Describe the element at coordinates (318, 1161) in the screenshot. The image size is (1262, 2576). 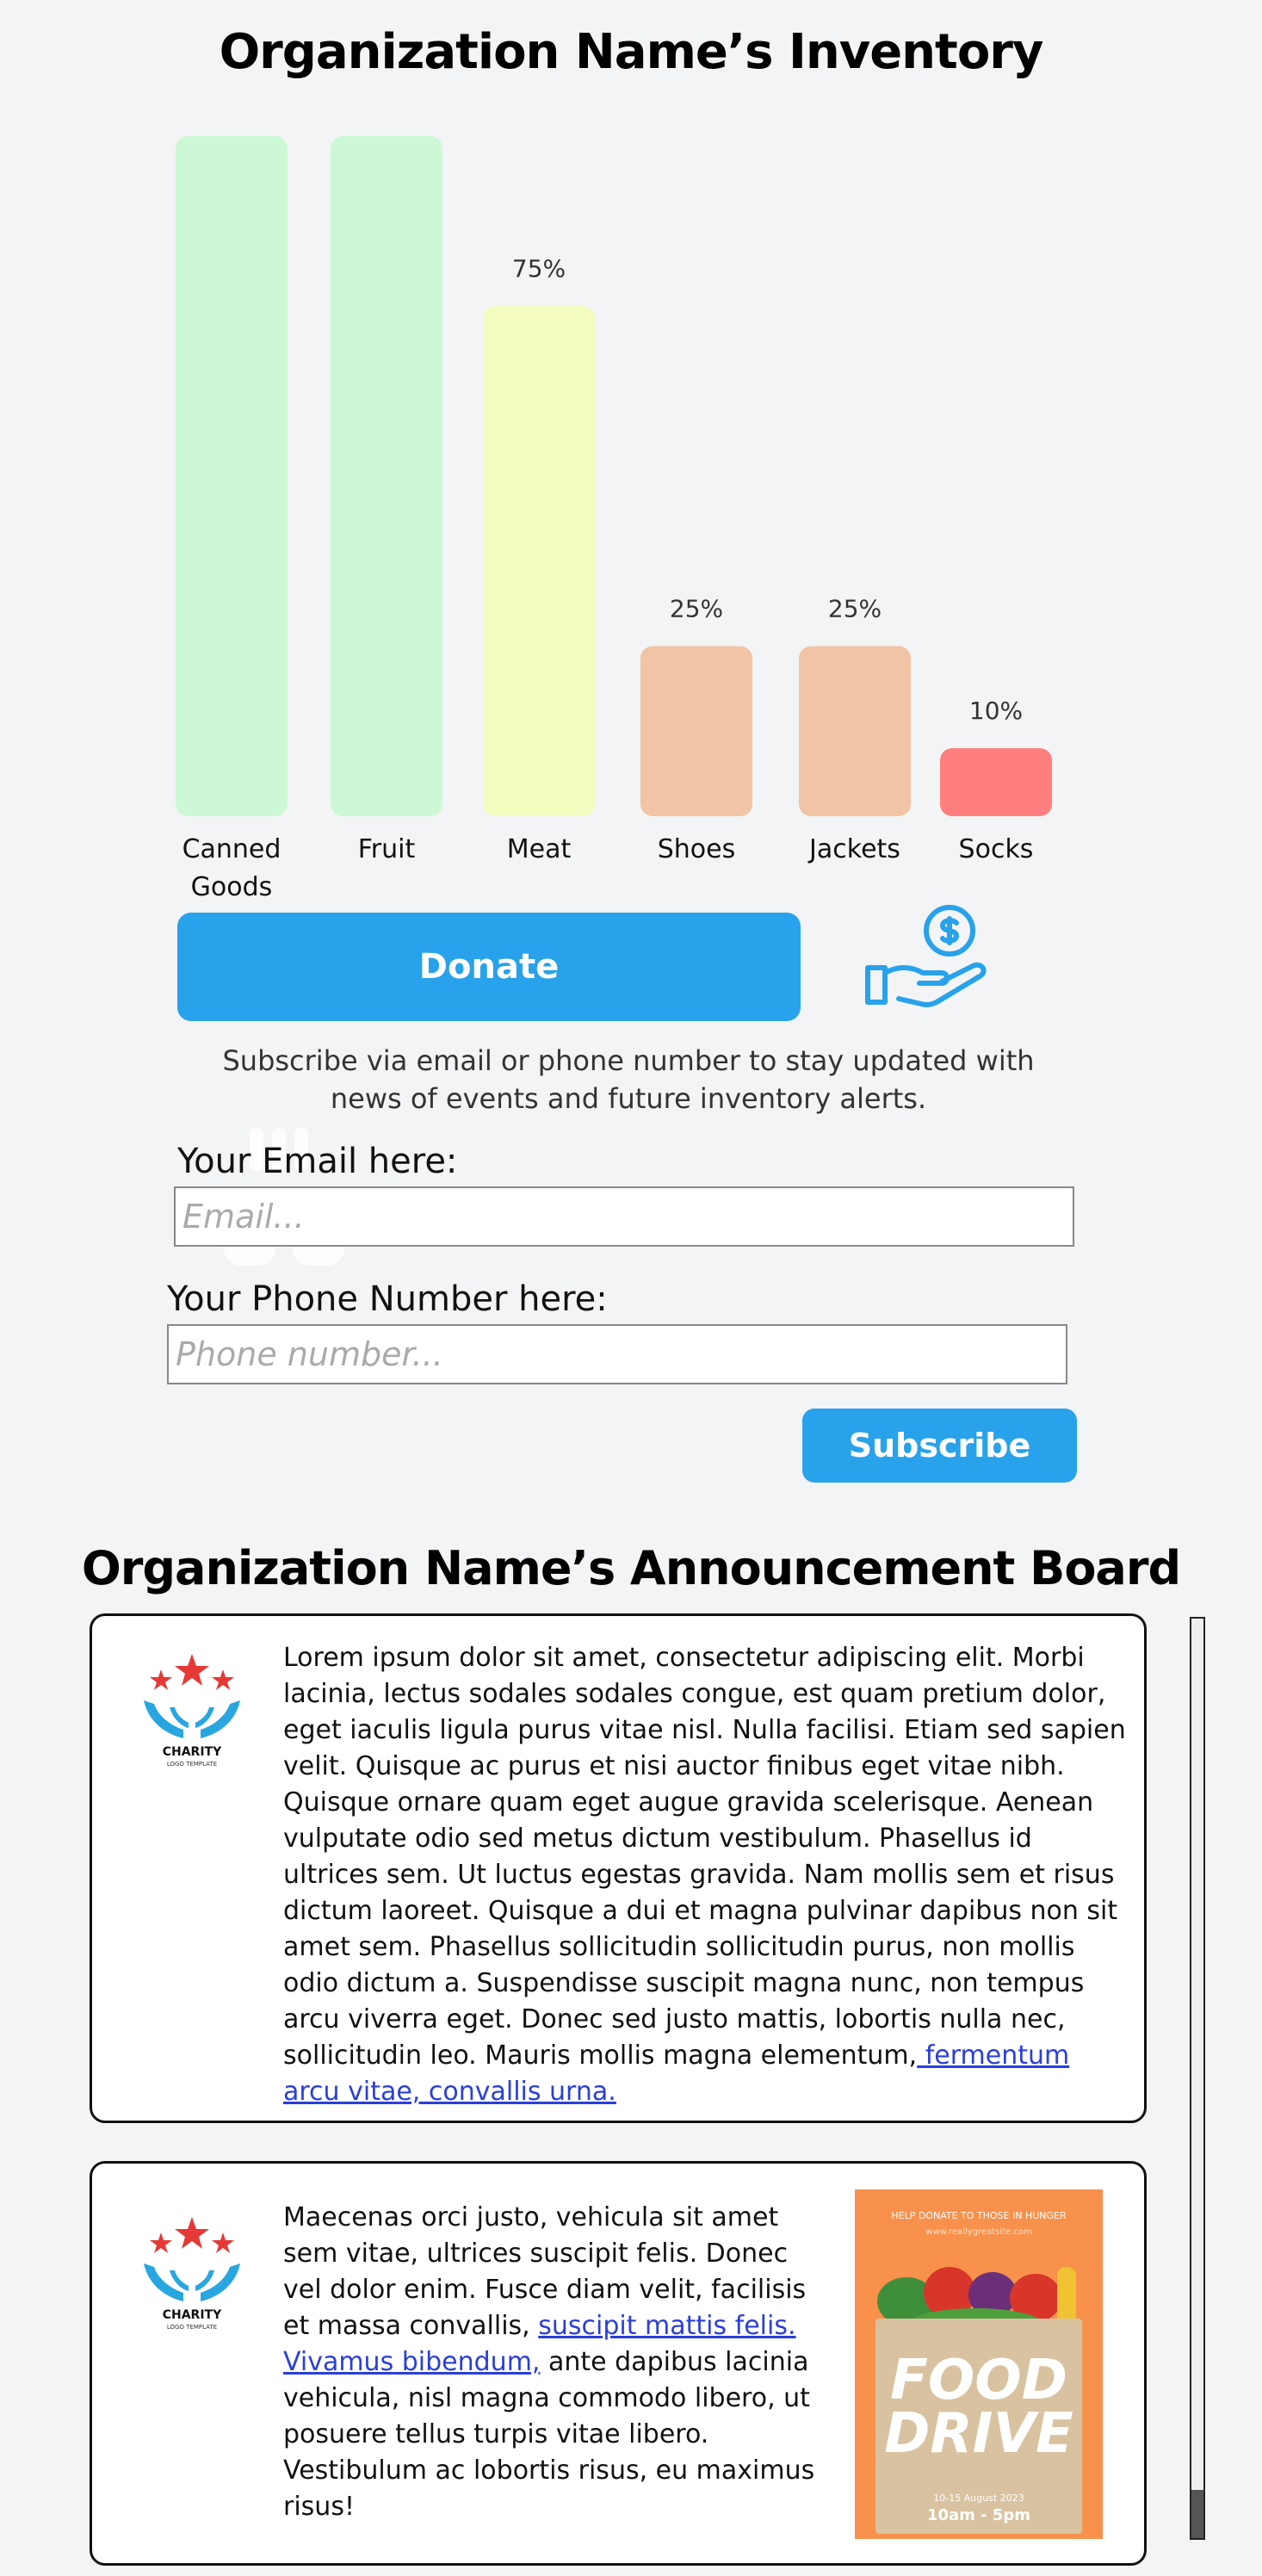
I see `email-label: Your Email here:` at that location.